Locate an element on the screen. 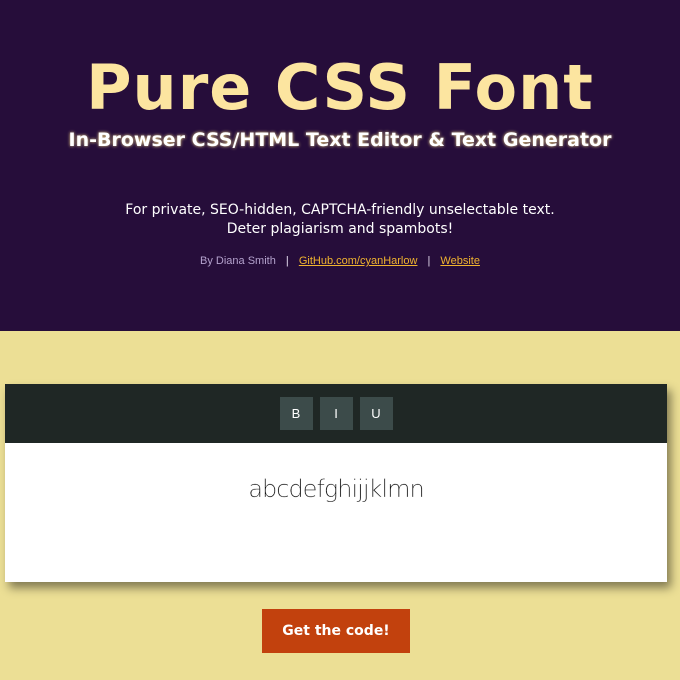  get-code-button: Get the code! is located at coordinates (336, 631).